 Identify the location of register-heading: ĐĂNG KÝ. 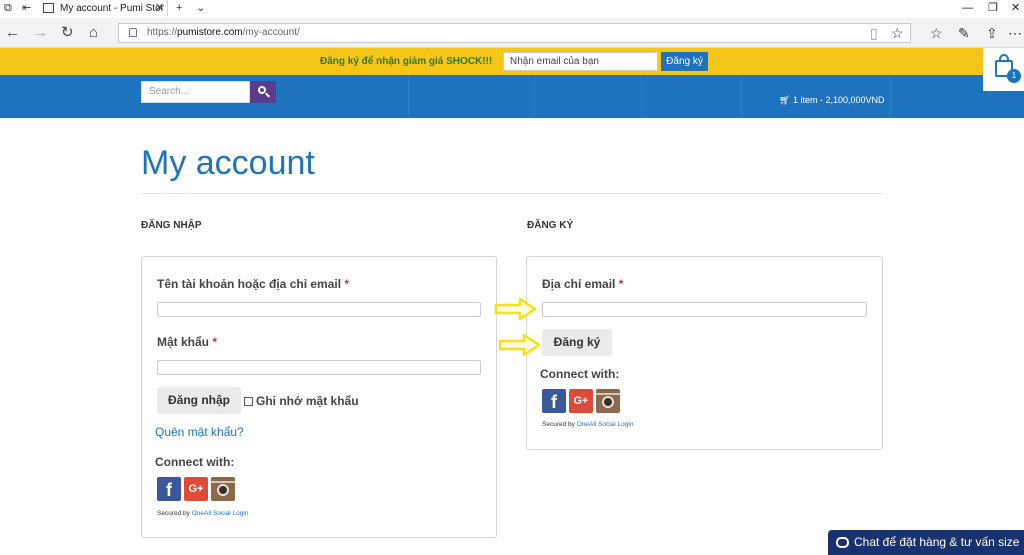
(550, 225).